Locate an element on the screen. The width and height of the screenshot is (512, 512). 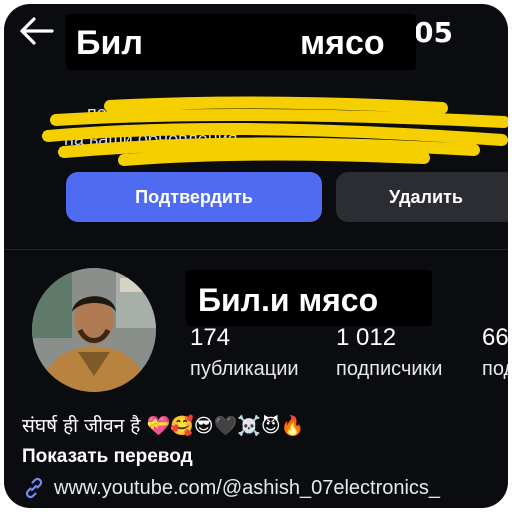
show-translation-link: Показать перевод is located at coordinates (107, 457).